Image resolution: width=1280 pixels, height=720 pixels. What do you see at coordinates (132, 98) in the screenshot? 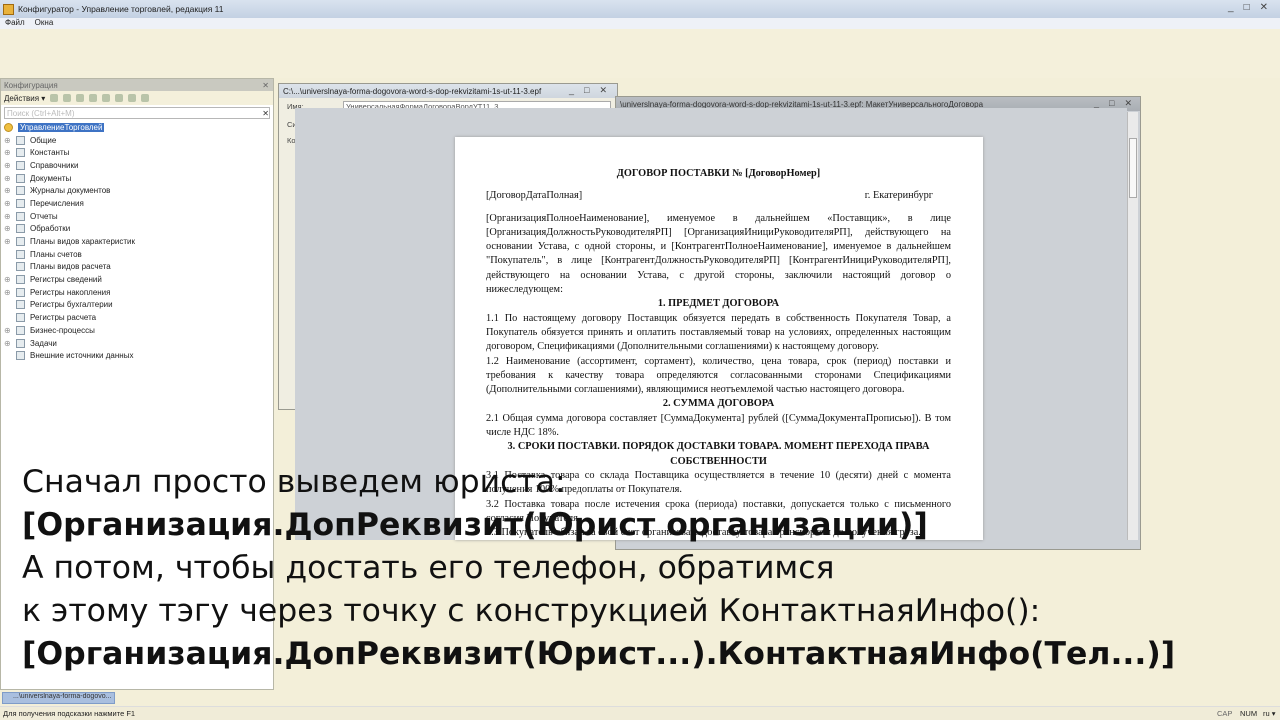
I see `sort-icon` at bounding box center [132, 98].